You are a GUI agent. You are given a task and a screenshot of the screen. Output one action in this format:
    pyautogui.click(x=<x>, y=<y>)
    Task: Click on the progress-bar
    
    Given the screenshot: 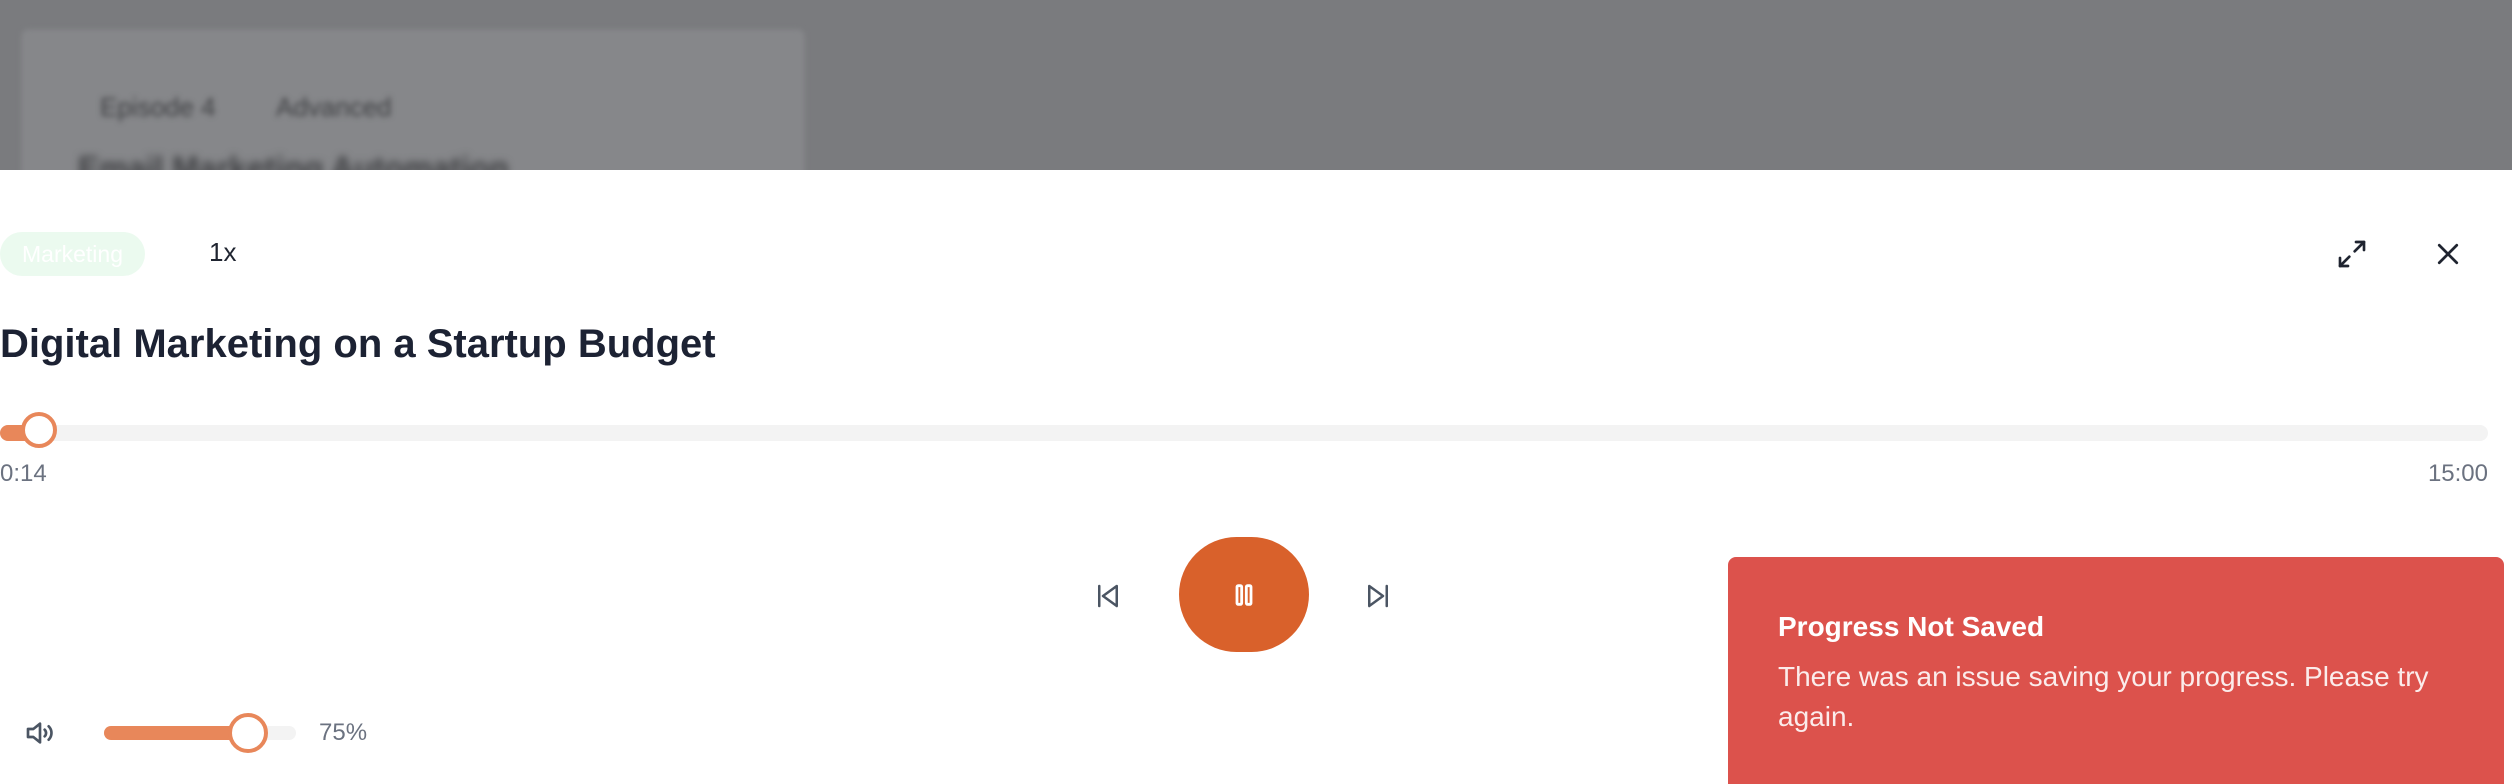 What is the action you would take?
    pyautogui.click(x=1244, y=430)
    